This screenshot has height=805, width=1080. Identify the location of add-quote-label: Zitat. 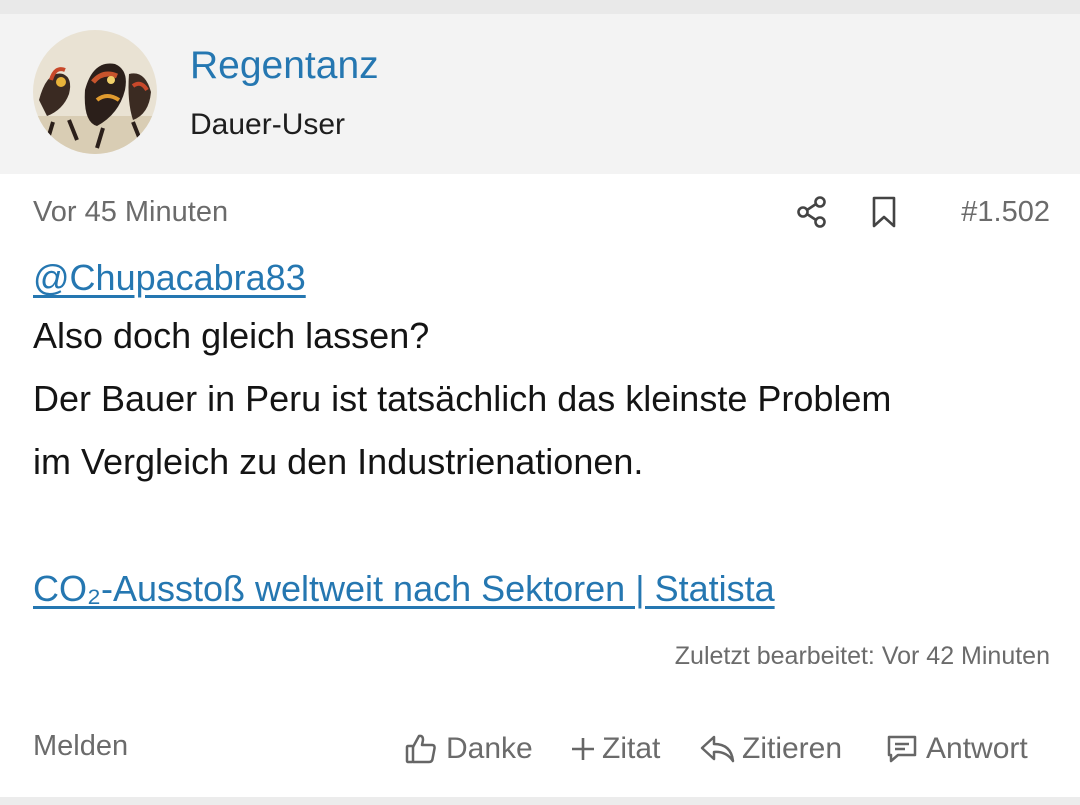
(631, 748).